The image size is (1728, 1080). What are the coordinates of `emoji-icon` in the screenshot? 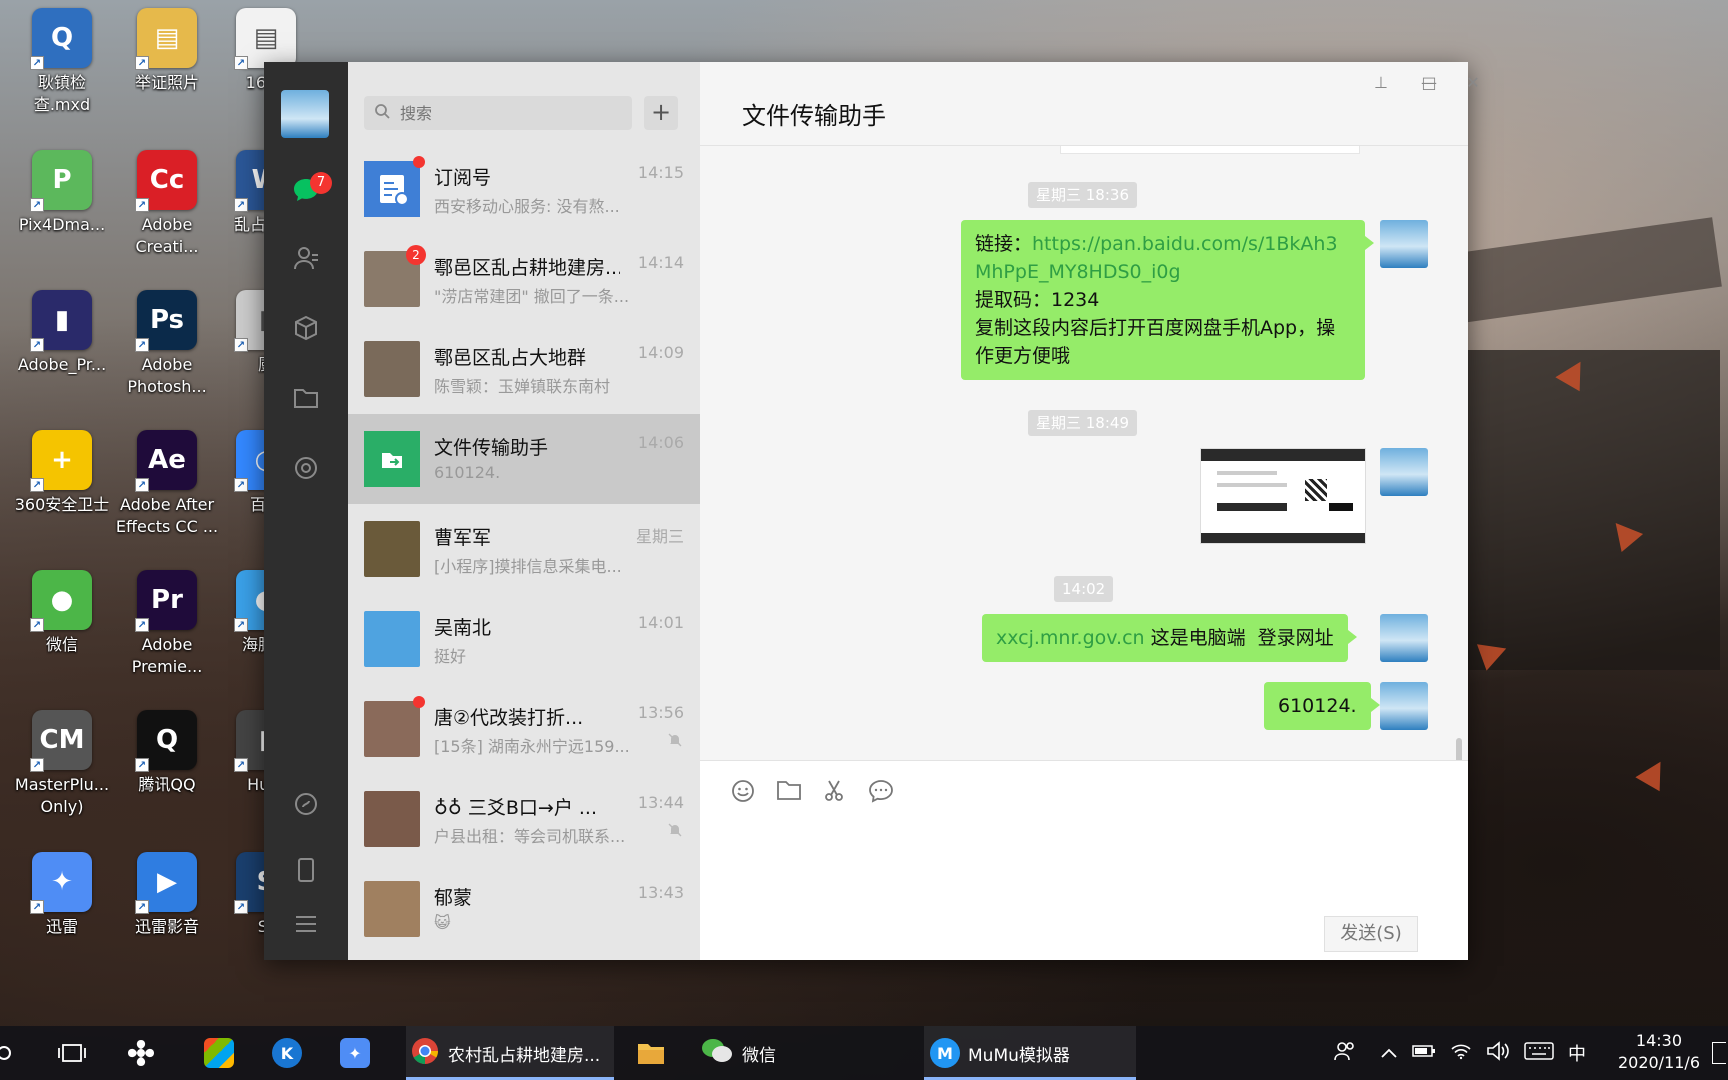 It's located at (743, 794).